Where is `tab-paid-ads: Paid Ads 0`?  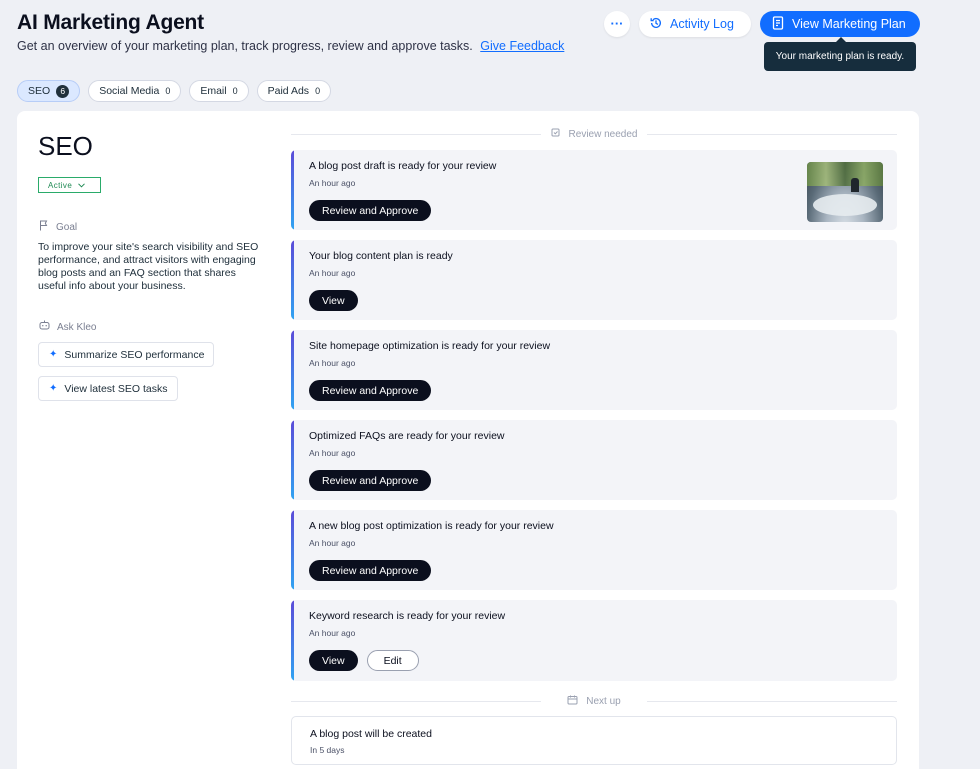
tab-paid-ads: Paid Ads 0 is located at coordinates (294, 91).